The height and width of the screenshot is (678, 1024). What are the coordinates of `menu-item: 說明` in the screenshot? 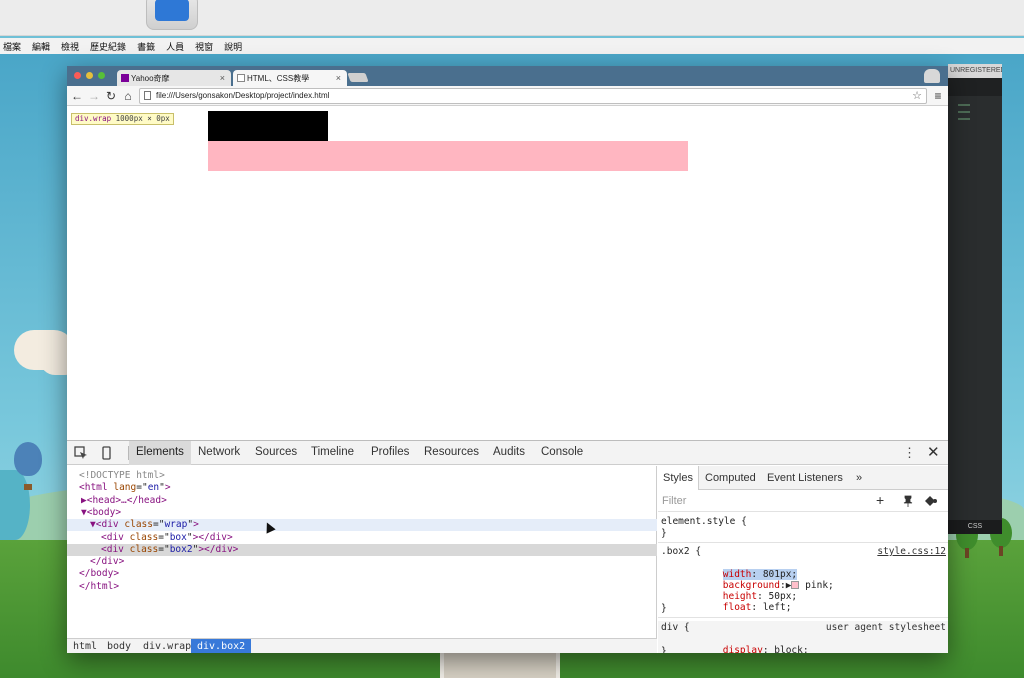 It's located at (233, 46).